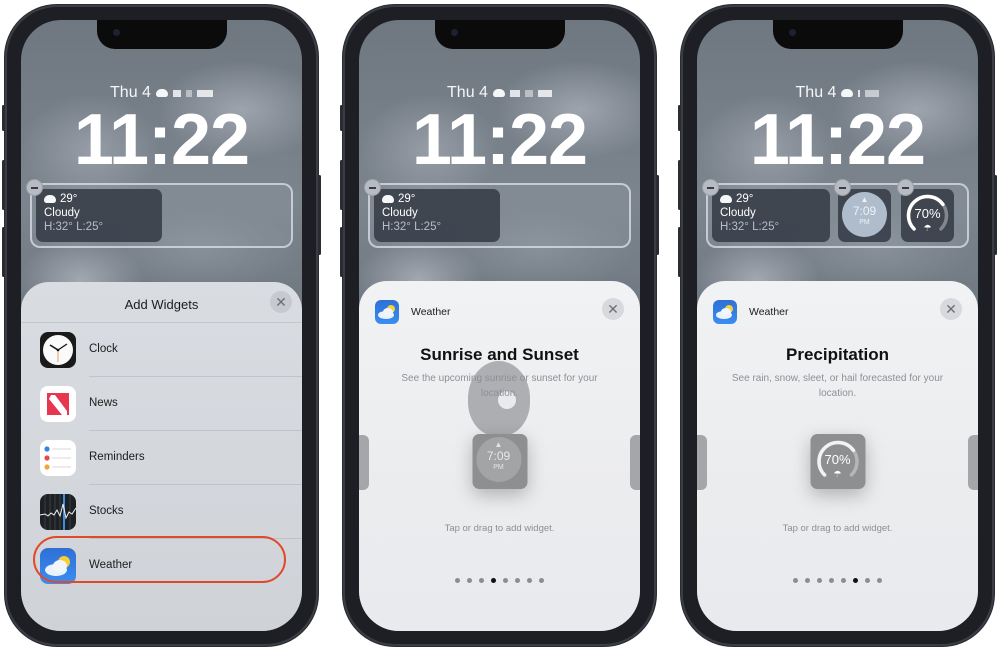 The height and width of the screenshot is (650, 998). What do you see at coordinates (864, 211) in the screenshot?
I see `sunset-time: 7:09` at bounding box center [864, 211].